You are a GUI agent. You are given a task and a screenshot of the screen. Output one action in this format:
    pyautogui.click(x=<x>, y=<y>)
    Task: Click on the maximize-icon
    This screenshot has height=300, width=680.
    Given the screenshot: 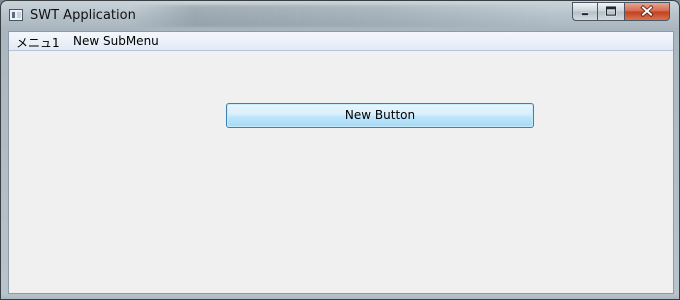 What is the action you would take?
    pyautogui.click(x=611, y=11)
    